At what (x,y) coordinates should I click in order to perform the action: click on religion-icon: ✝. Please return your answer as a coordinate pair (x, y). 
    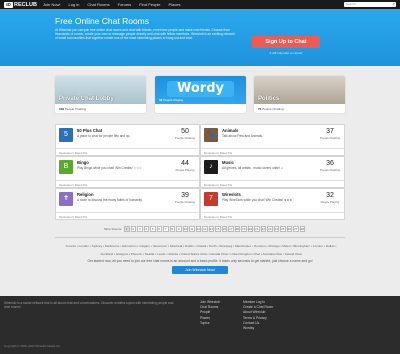
    Looking at the image, I should click on (66, 199).